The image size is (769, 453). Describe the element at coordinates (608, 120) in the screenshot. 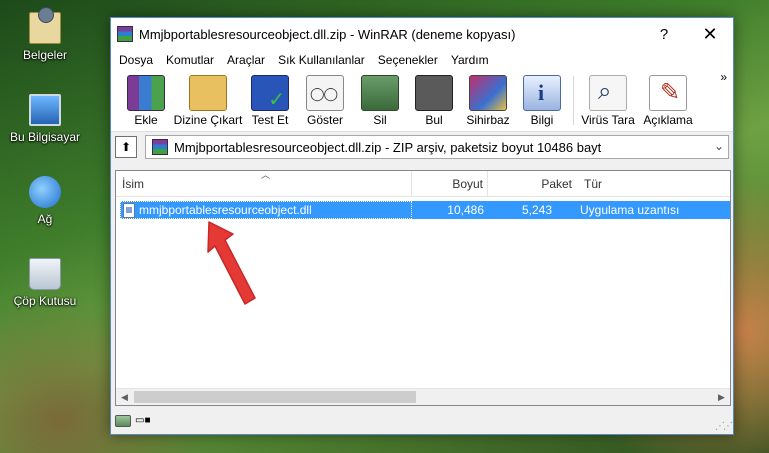

I see `virus-scan-button-label: Virüs Tara` at that location.